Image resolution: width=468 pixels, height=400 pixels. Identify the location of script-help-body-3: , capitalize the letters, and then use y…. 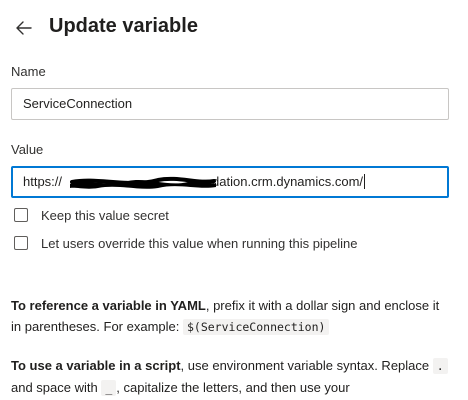
(233, 387).